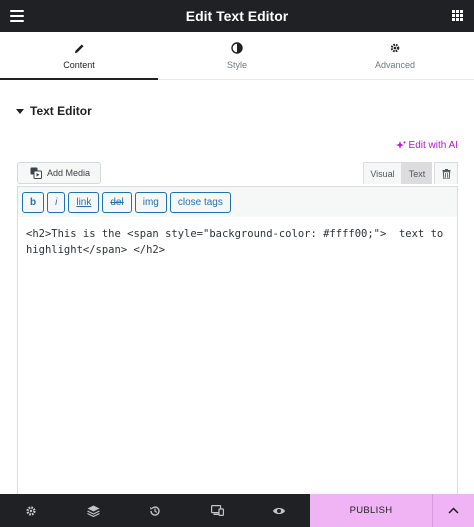 Image resolution: width=474 pixels, height=527 pixels. I want to click on history-icon, so click(155, 510).